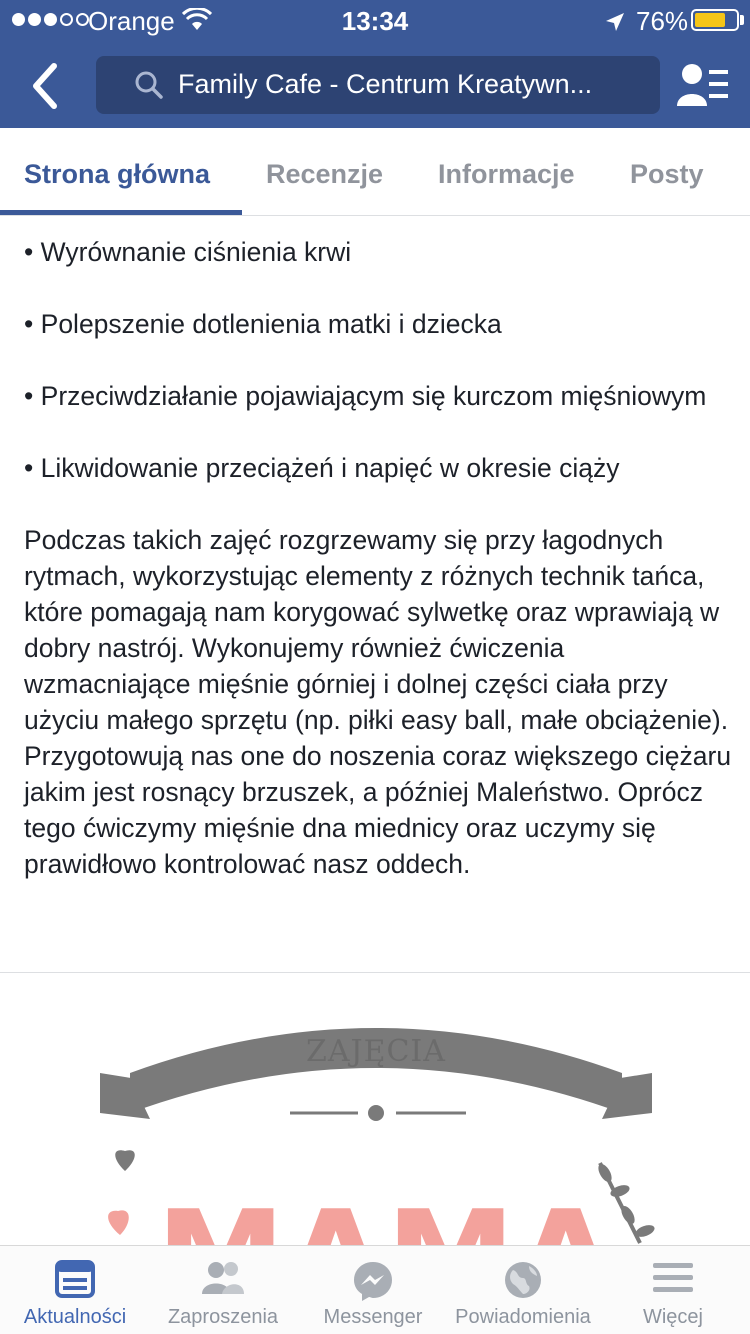  I want to click on status-bar: Orange 13:34 76%, so click(375, 20).